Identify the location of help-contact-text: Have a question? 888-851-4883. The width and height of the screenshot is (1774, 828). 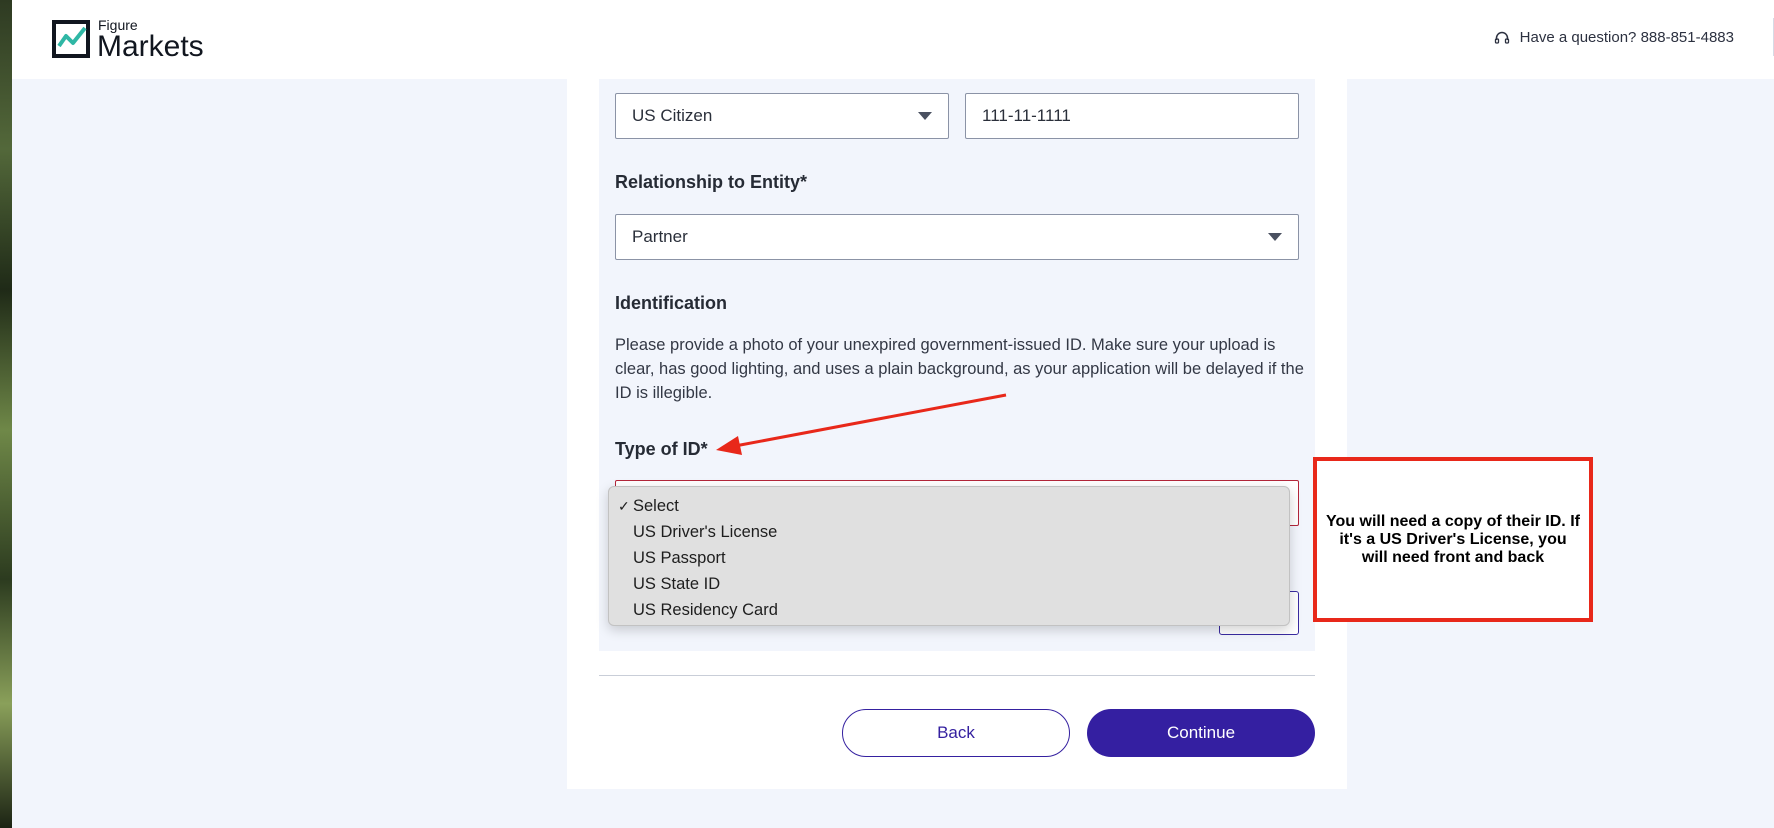
(1626, 37).